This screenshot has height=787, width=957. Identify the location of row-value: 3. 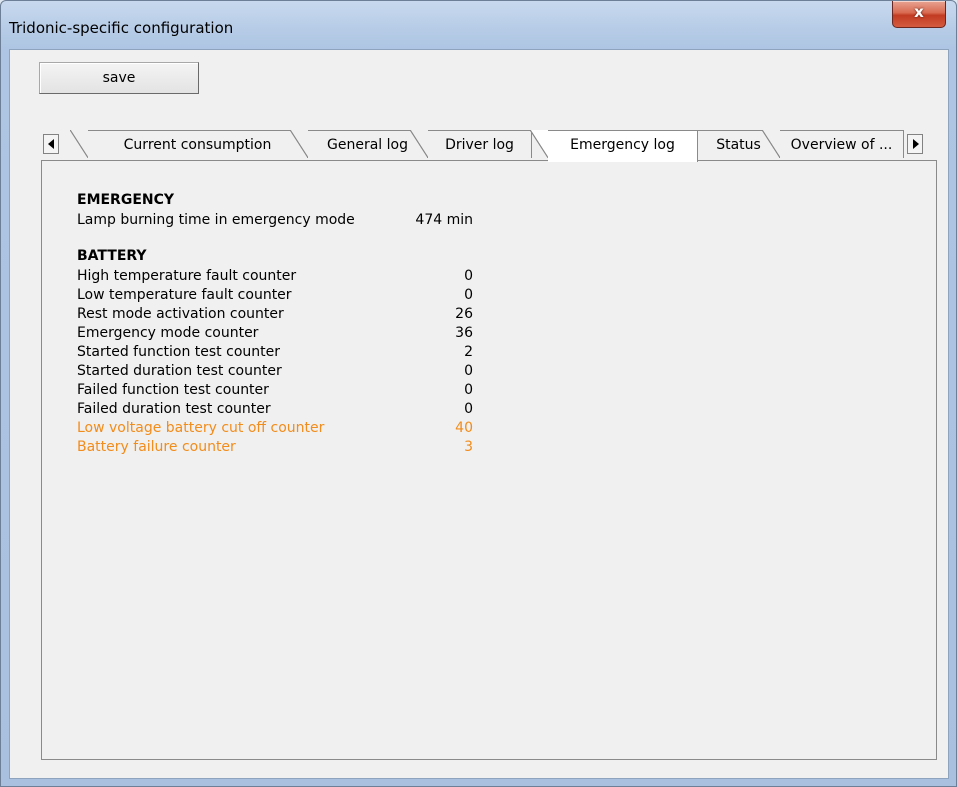
(468, 447).